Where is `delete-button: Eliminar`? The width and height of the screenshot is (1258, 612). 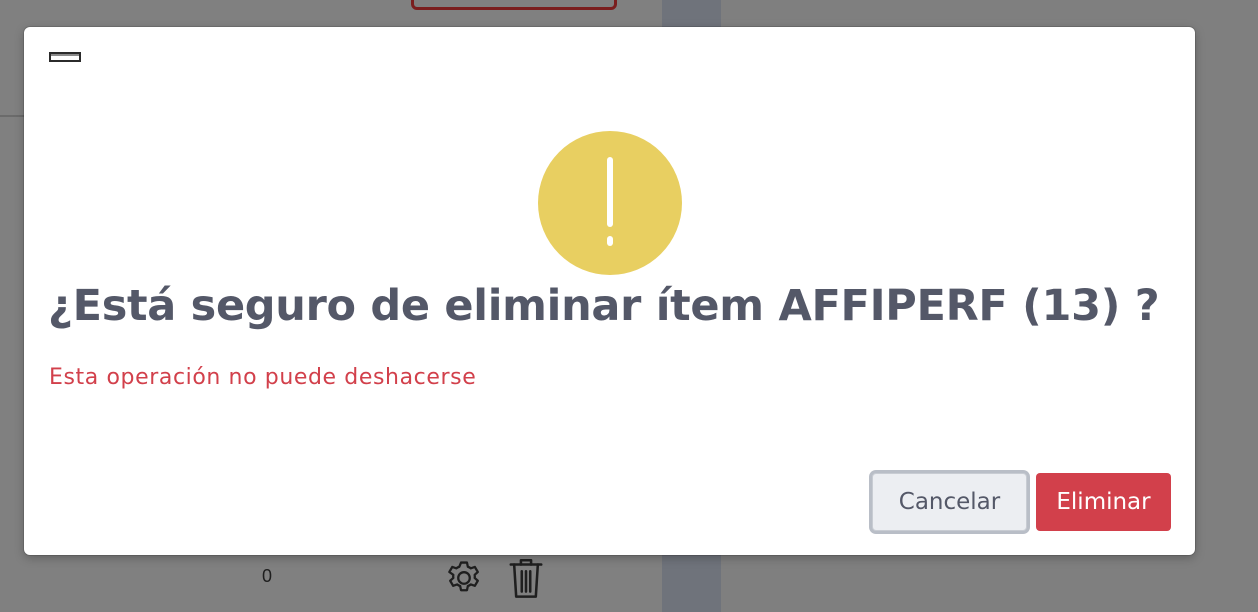
delete-button: Eliminar is located at coordinates (1103, 502).